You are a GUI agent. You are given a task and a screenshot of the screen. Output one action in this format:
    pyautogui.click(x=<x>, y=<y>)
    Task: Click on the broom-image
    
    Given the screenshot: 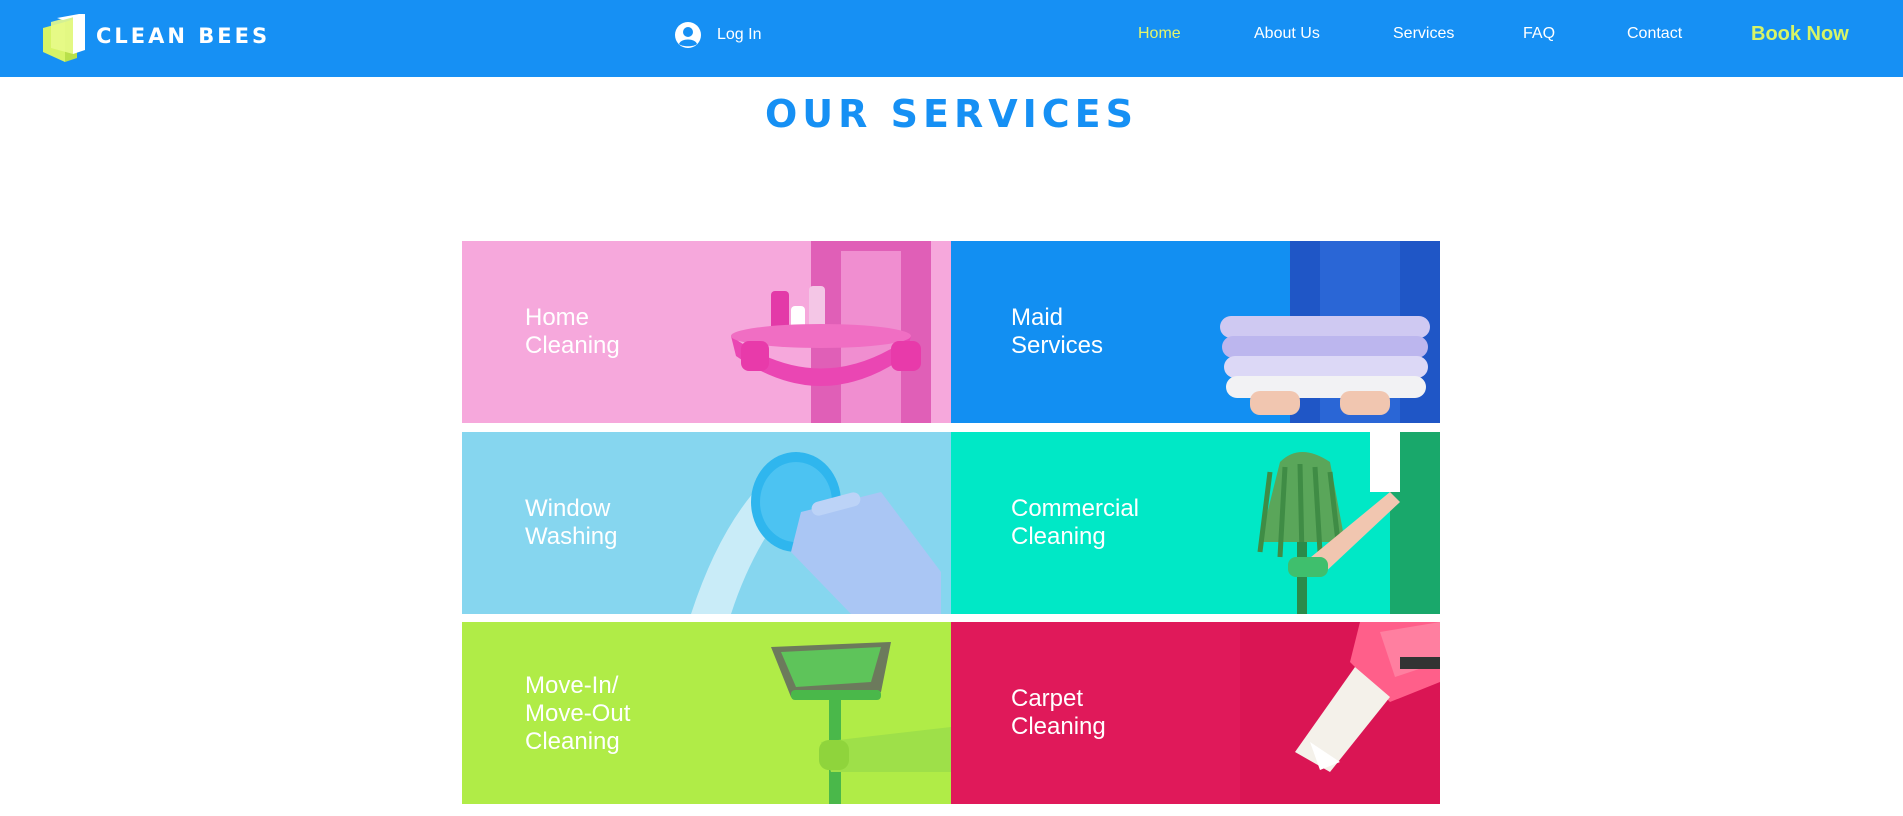 What is the action you would take?
    pyautogui.click(x=861, y=723)
    